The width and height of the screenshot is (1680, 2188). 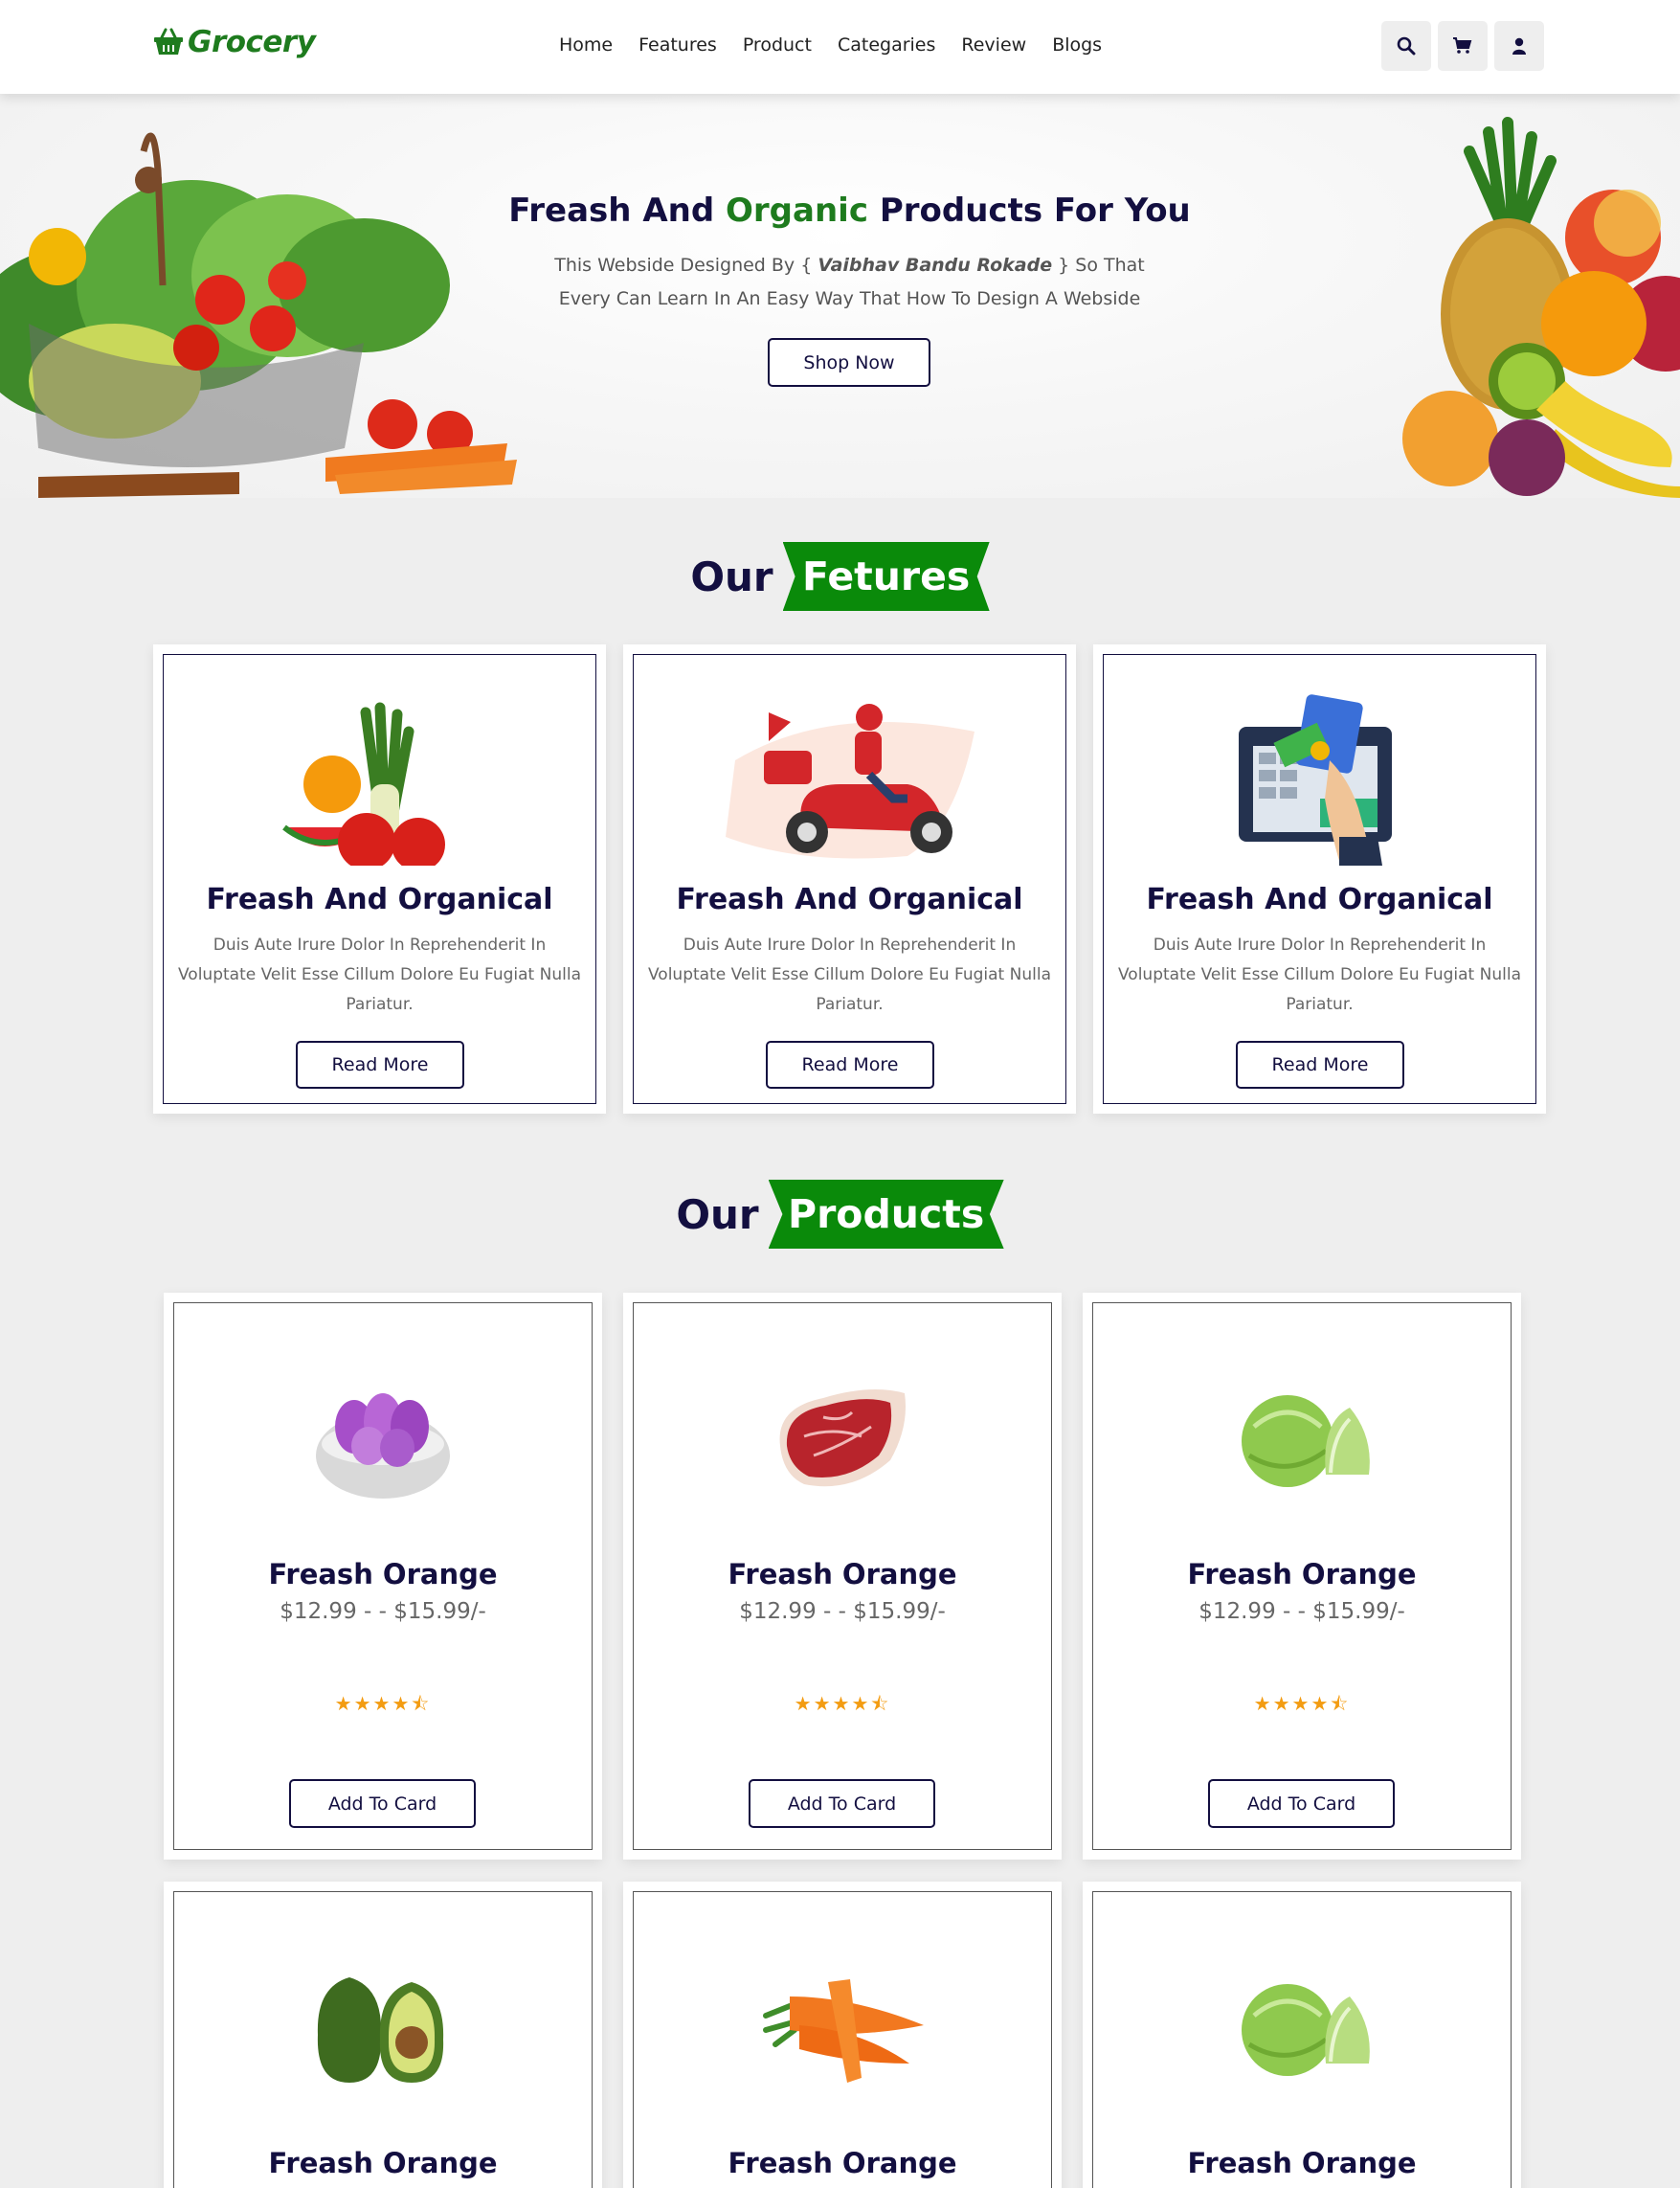 I want to click on search-button, so click(x=1406, y=46).